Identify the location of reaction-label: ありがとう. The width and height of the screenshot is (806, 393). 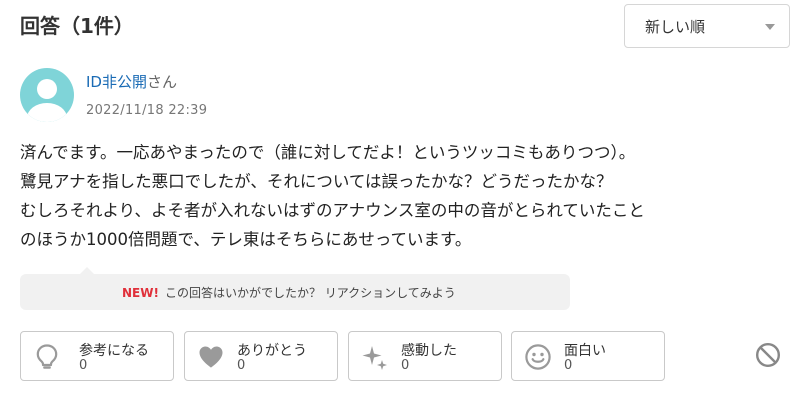
(272, 351).